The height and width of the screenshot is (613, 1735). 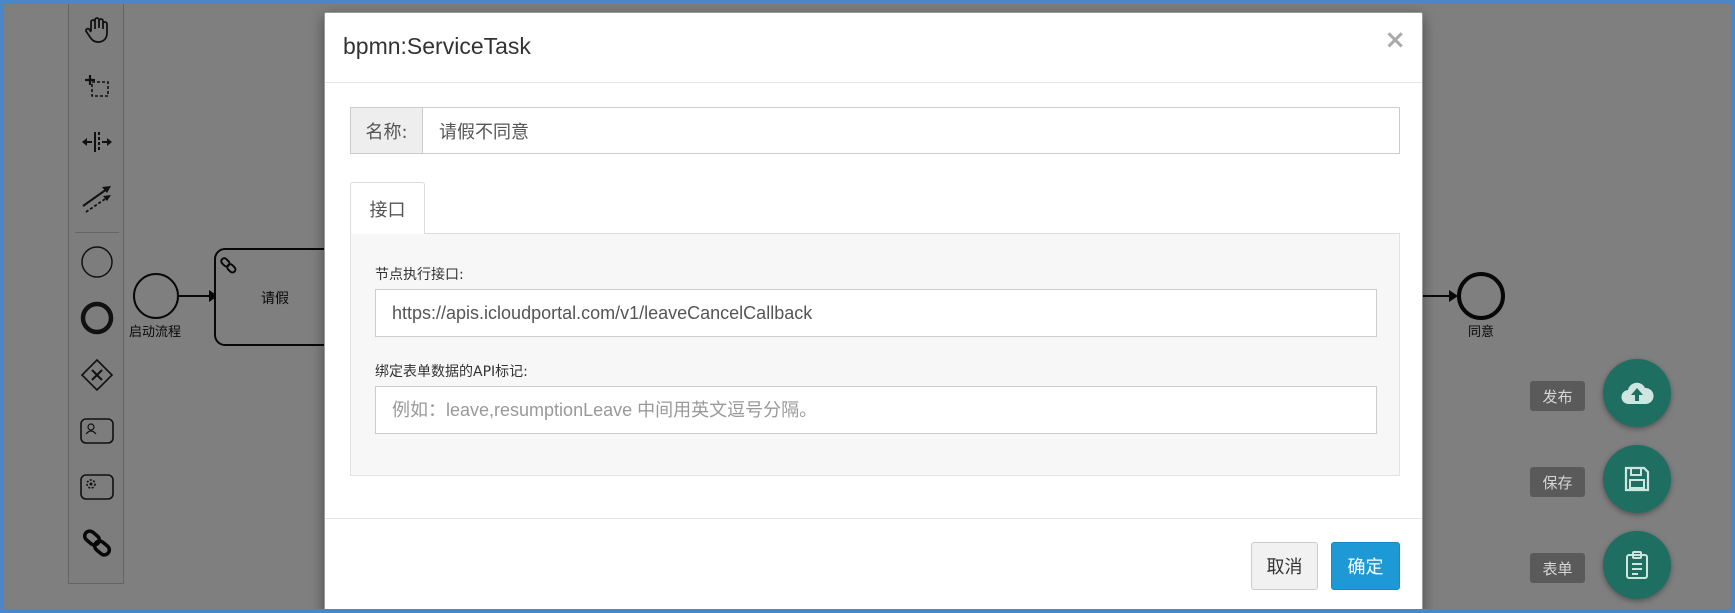 What do you see at coordinates (1365, 566) in the screenshot?
I see `ok-button: 确定` at bounding box center [1365, 566].